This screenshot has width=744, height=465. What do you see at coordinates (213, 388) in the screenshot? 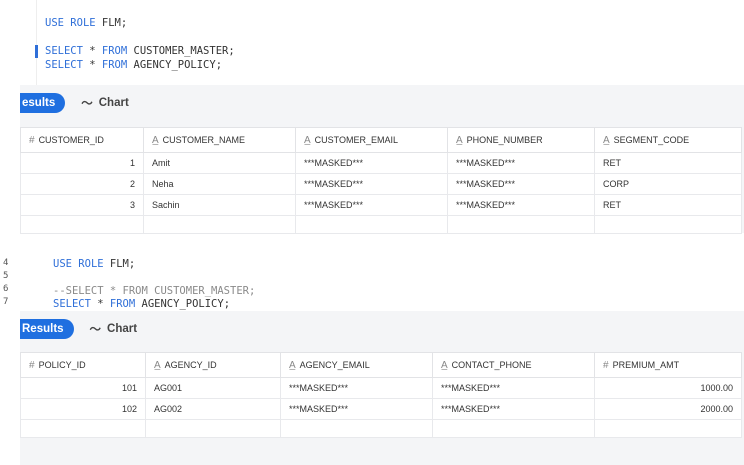
I see `table-cell: AG001` at bounding box center [213, 388].